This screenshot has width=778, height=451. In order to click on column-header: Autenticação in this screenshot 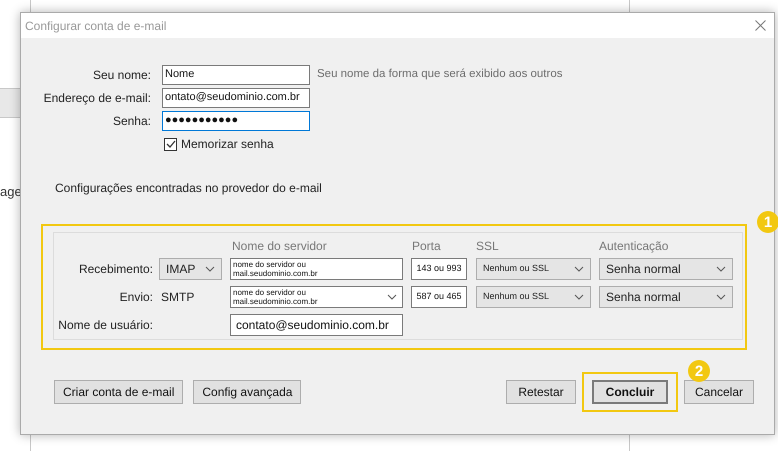, I will do `click(633, 246)`.